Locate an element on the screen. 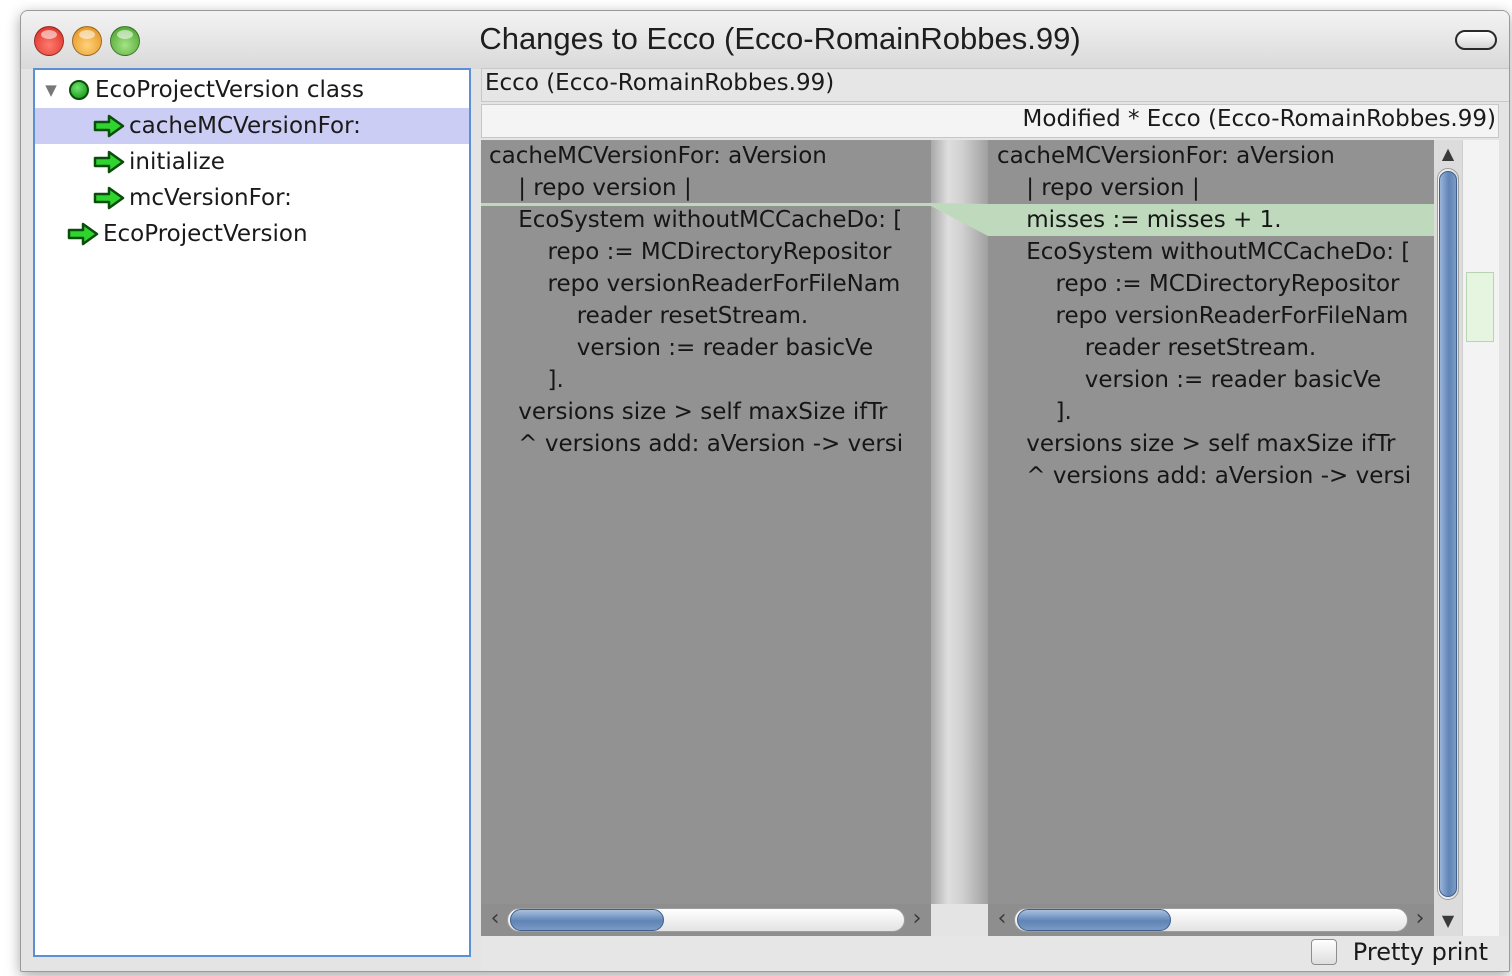  diff-gutter is located at coordinates (959, 522).